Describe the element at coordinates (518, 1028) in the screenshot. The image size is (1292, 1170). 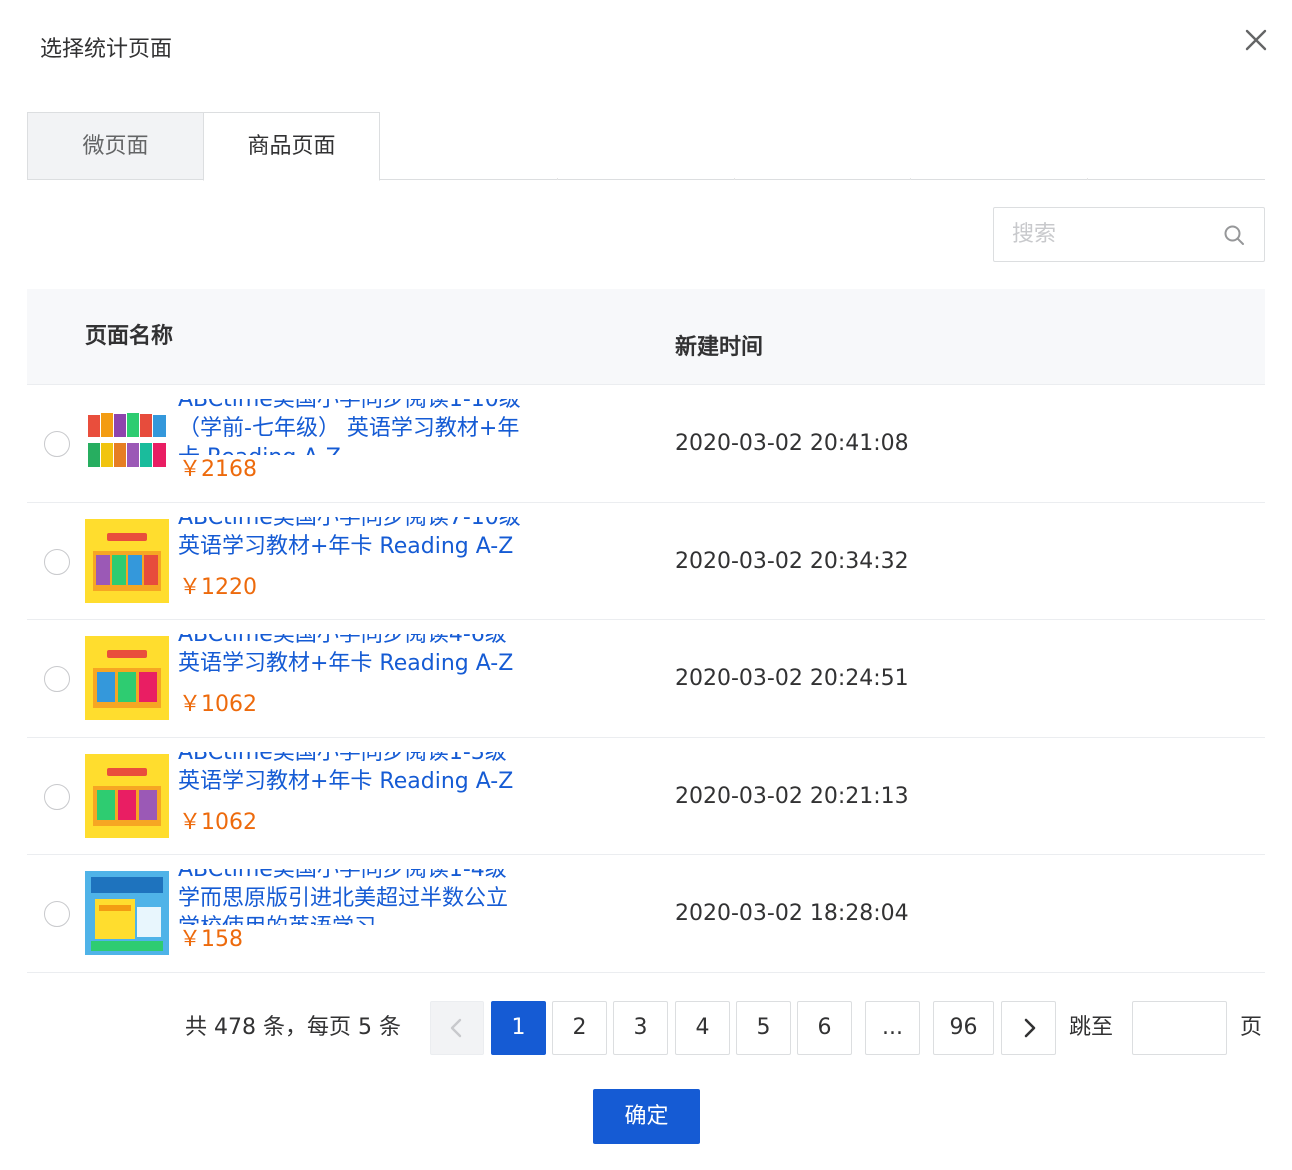
I see `page-button-1: 1` at that location.